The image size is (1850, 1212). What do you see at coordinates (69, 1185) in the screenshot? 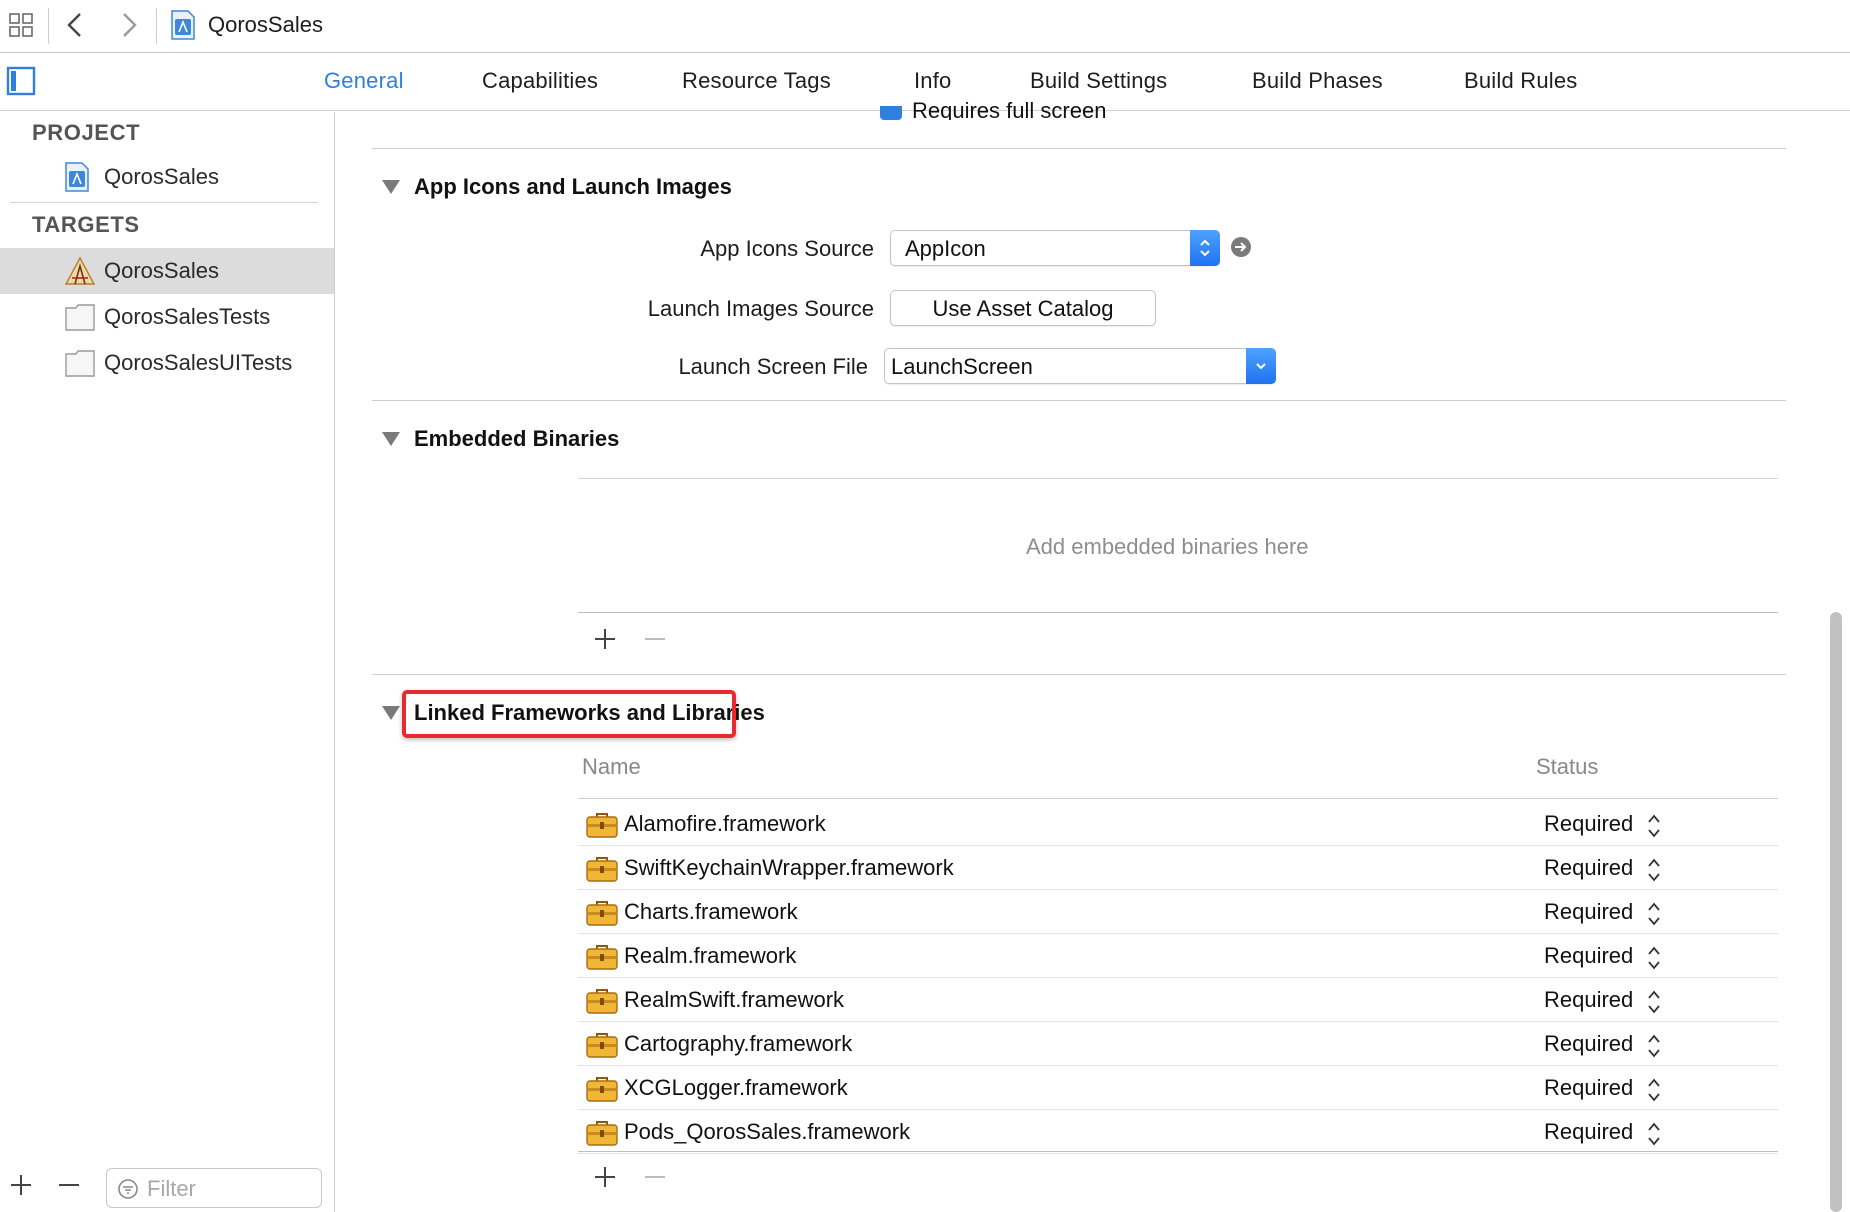
I see `remove-target-button` at bounding box center [69, 1185].